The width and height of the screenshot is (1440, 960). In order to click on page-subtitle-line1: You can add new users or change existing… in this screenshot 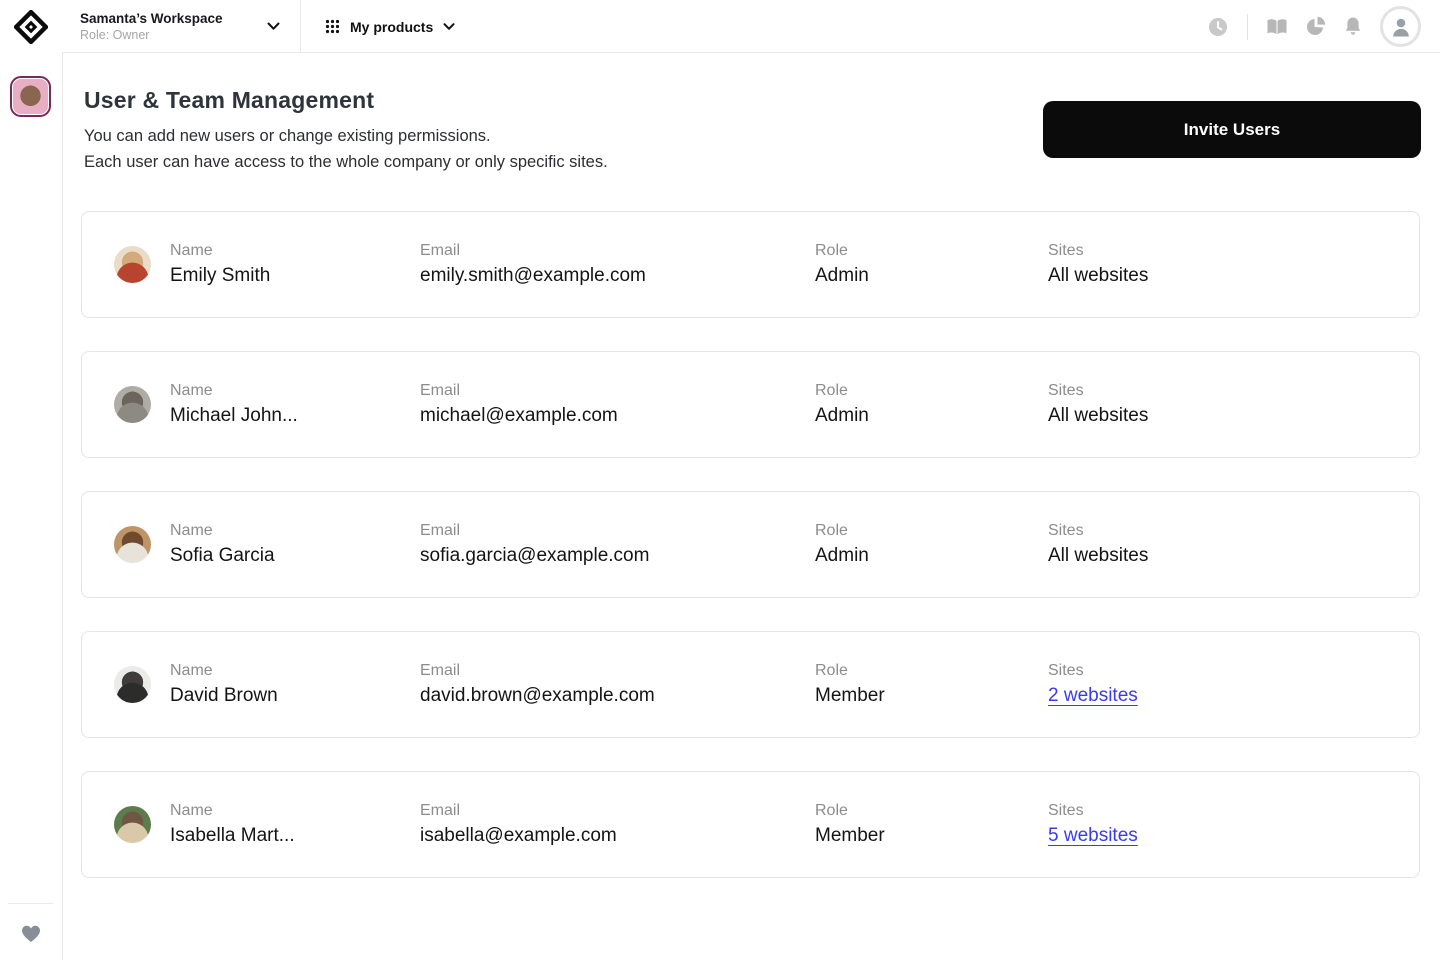, I will do `click(287, 136)`.